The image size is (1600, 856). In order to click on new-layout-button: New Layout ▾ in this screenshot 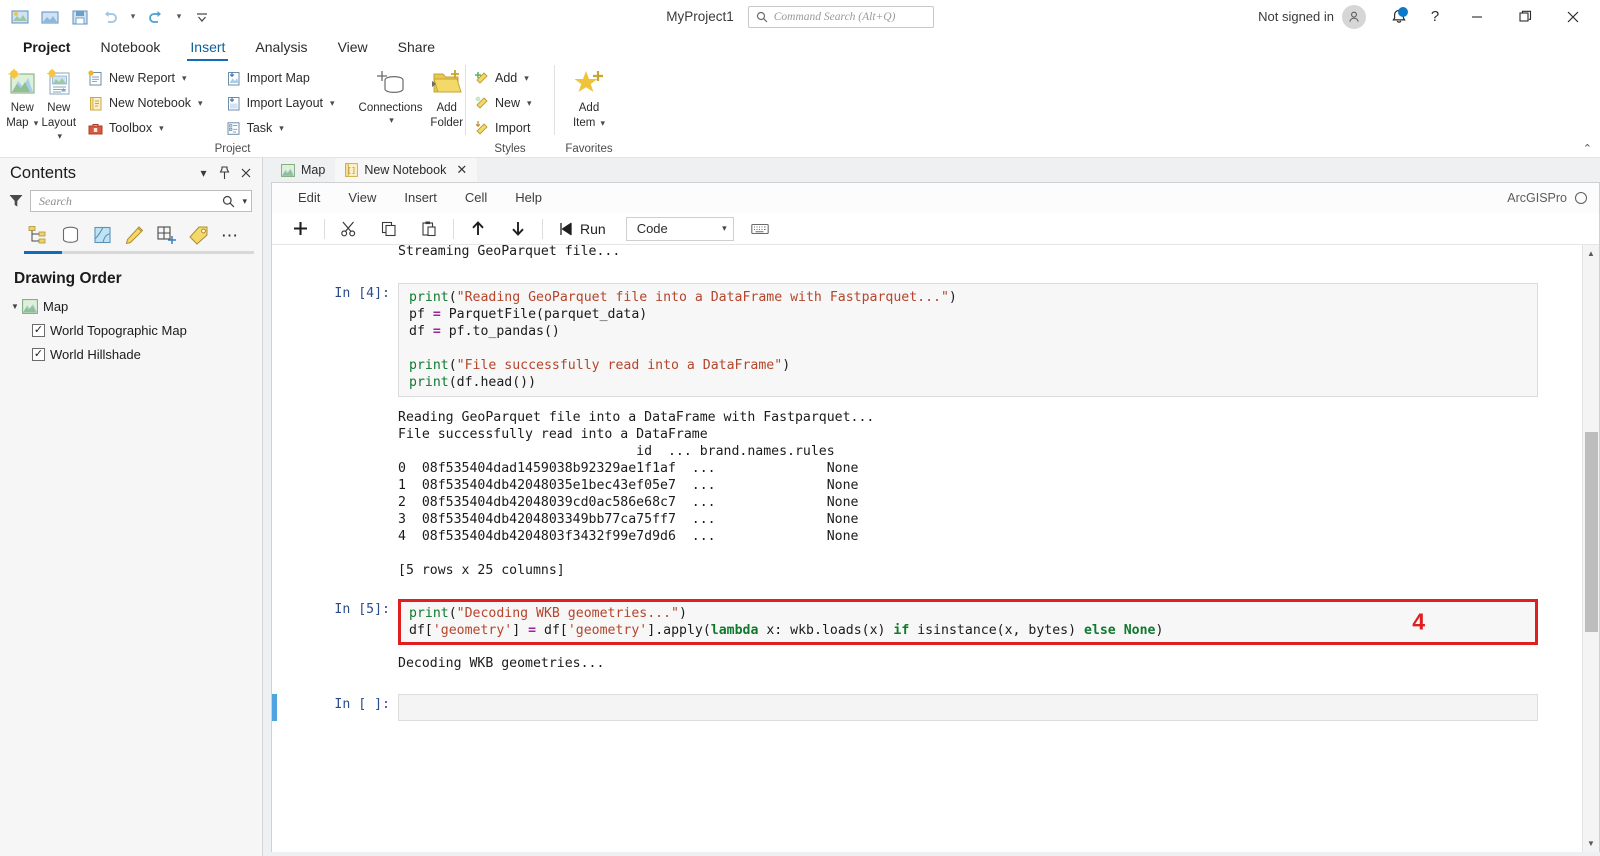, I will do `click(59, 103)`.